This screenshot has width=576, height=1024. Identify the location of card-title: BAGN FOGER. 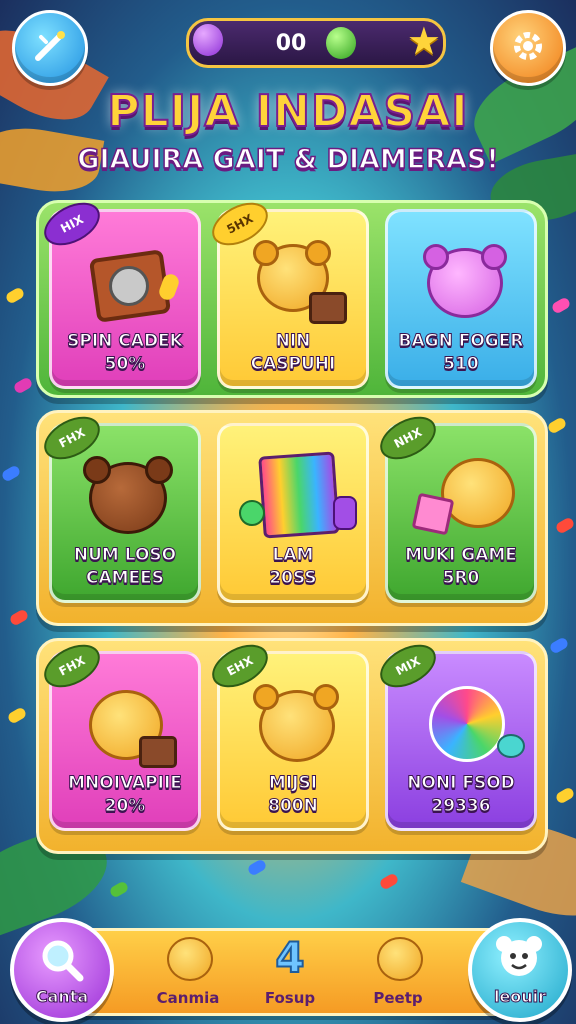
(461, 341).